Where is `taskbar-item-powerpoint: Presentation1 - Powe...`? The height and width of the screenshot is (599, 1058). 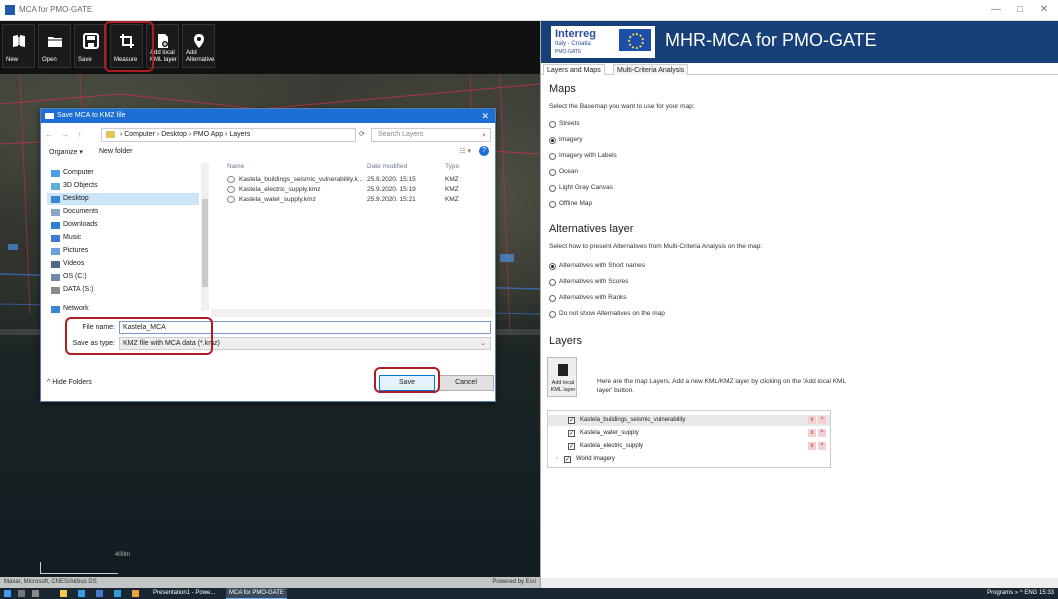
taskbar-item-powerpoint: Presentation1 - Powe... is located at coordinates (184, 593).